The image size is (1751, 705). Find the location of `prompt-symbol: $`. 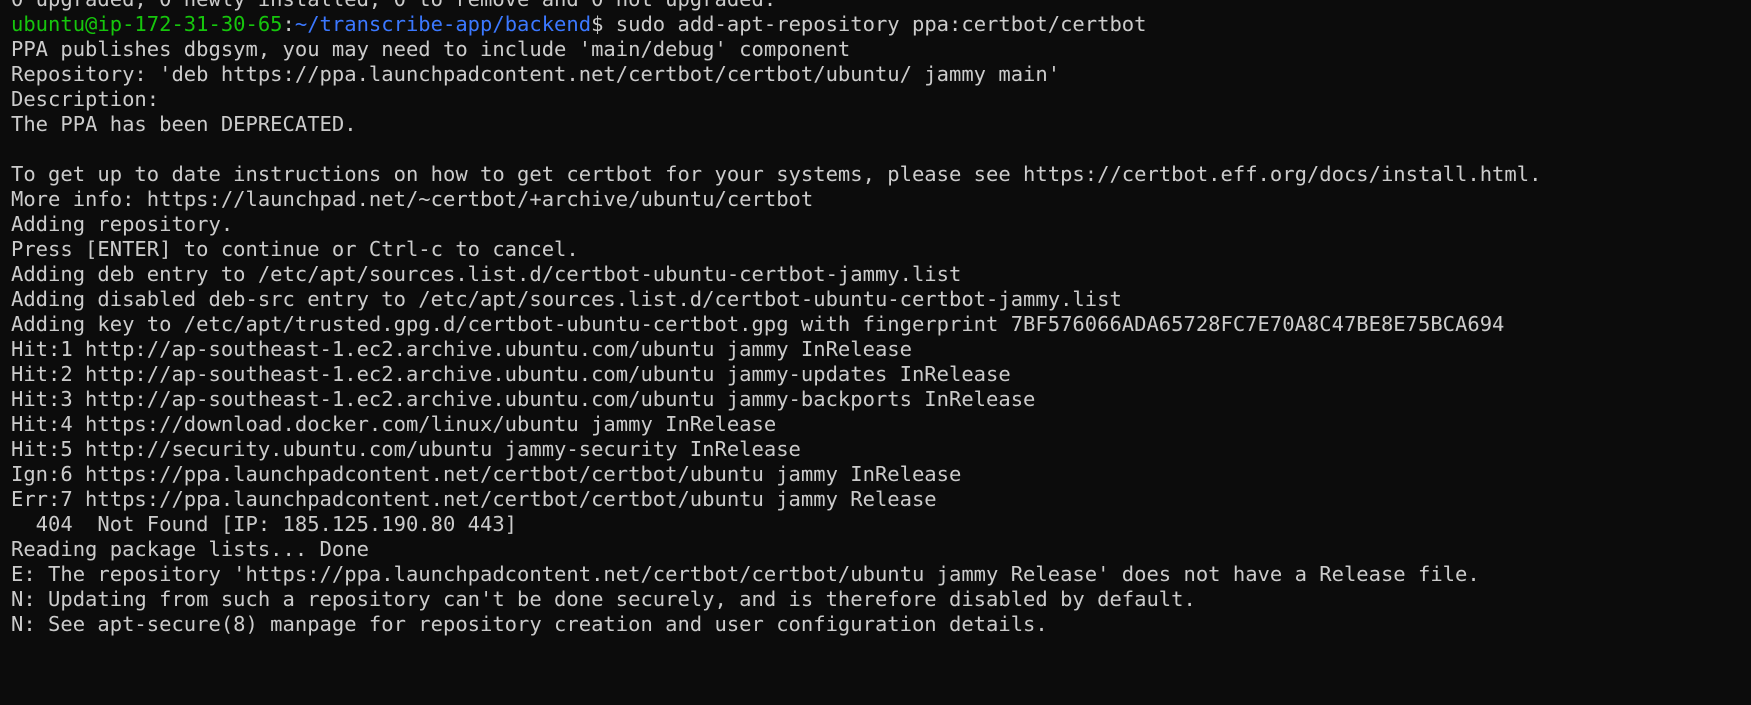

prompt-symbol: $ is located at coordinates (597, 24).